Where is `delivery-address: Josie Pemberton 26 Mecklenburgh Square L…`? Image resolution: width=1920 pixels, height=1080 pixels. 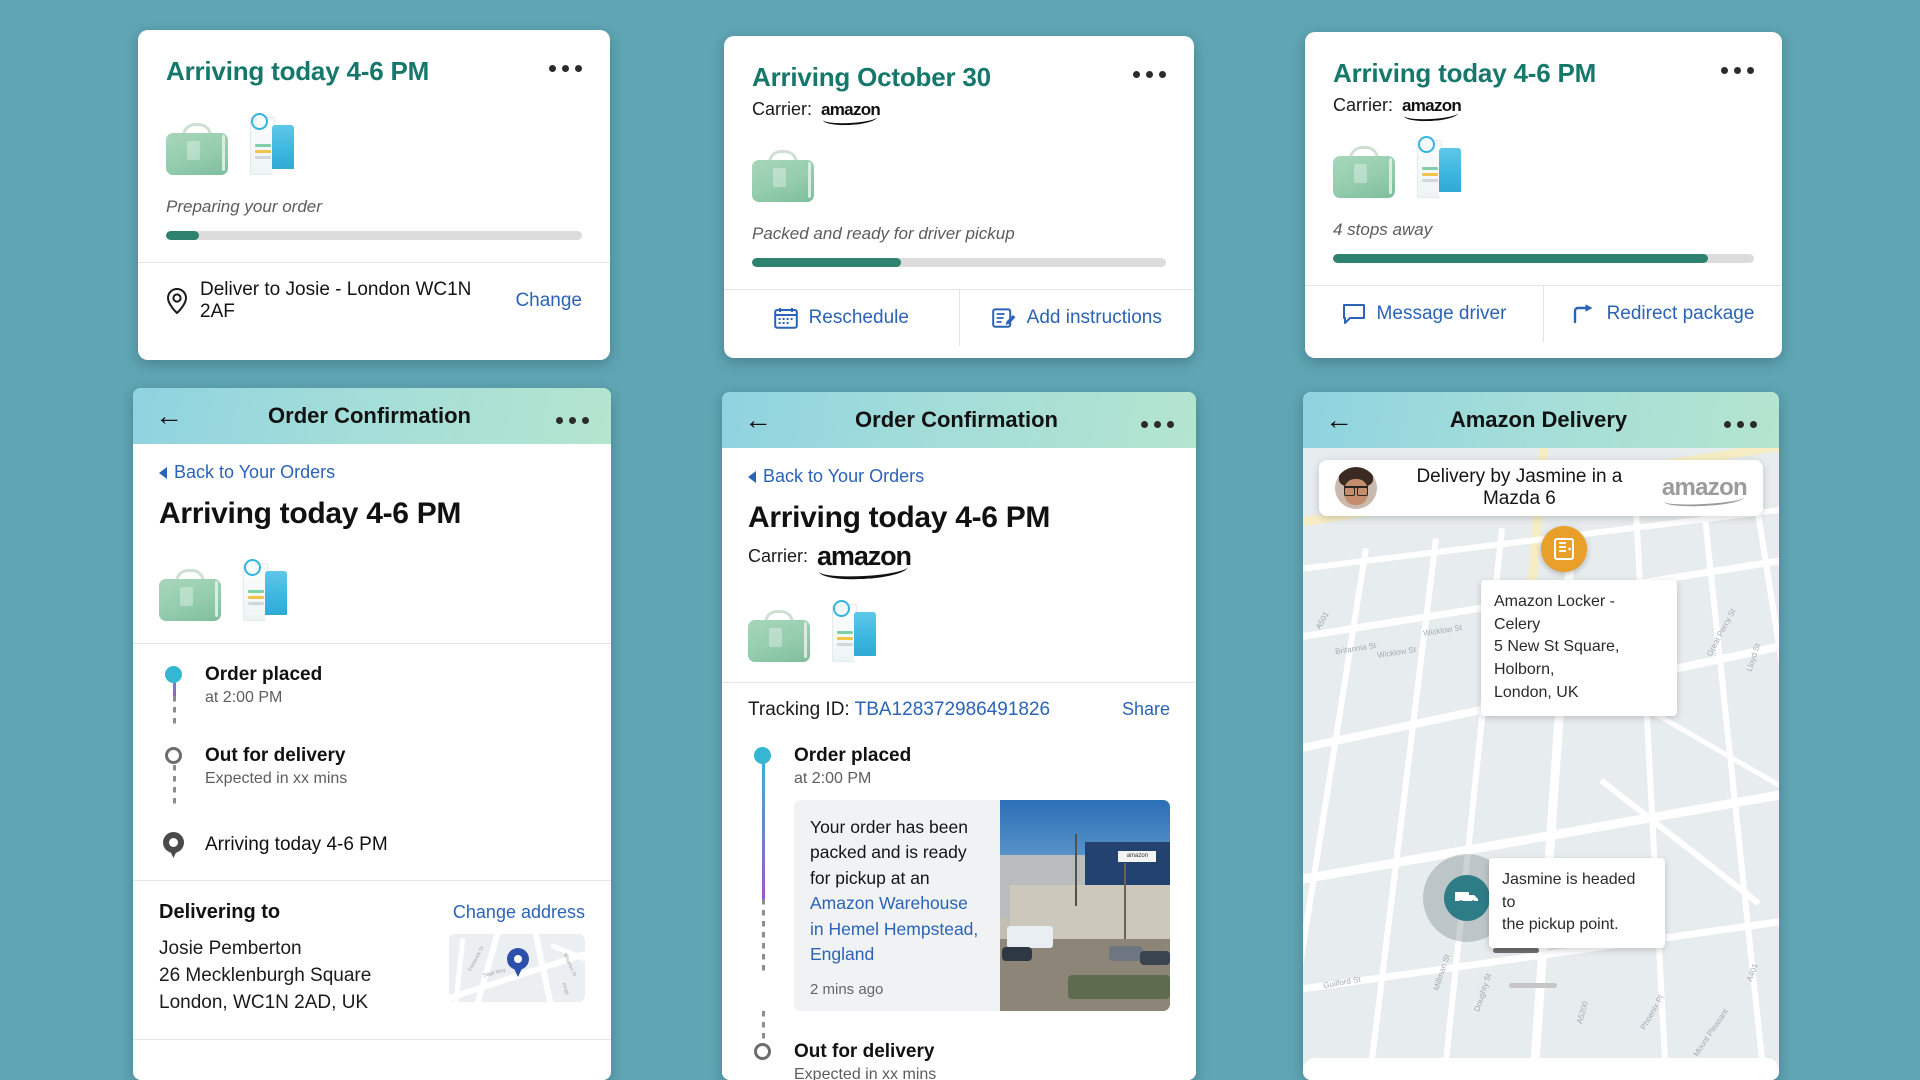
delivery-address: Josie Pemberton 26 Mecklenburgh Square L… is located at coordinates (265, 976).